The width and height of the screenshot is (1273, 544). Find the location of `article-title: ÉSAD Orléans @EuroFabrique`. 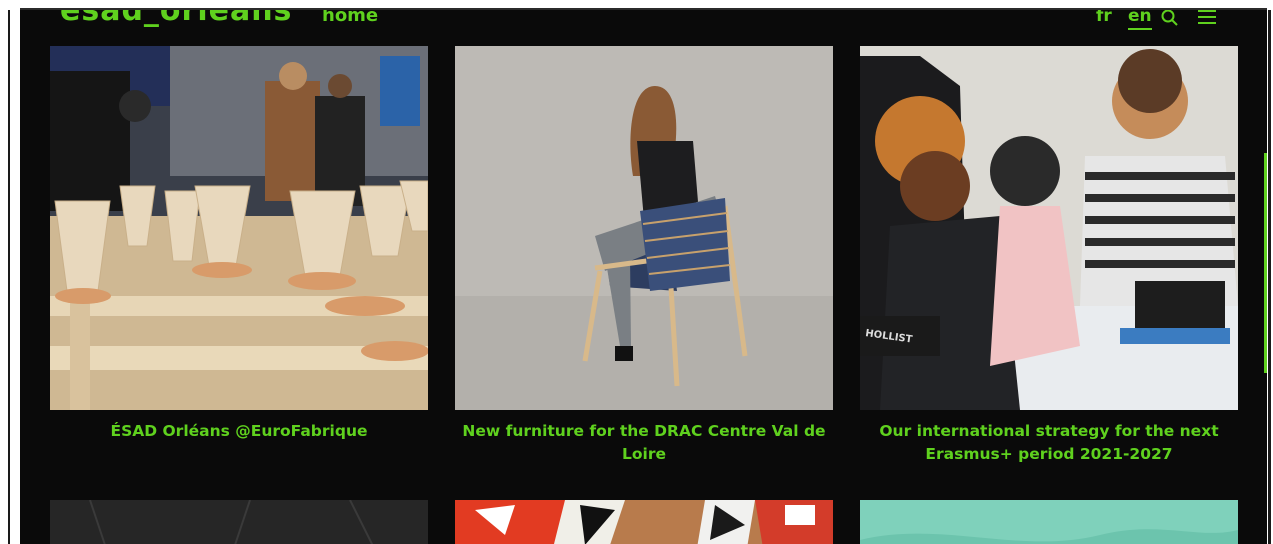

article-title: ÉSAD Orléans @EuroFabrique is located at coordinates (239, 431).